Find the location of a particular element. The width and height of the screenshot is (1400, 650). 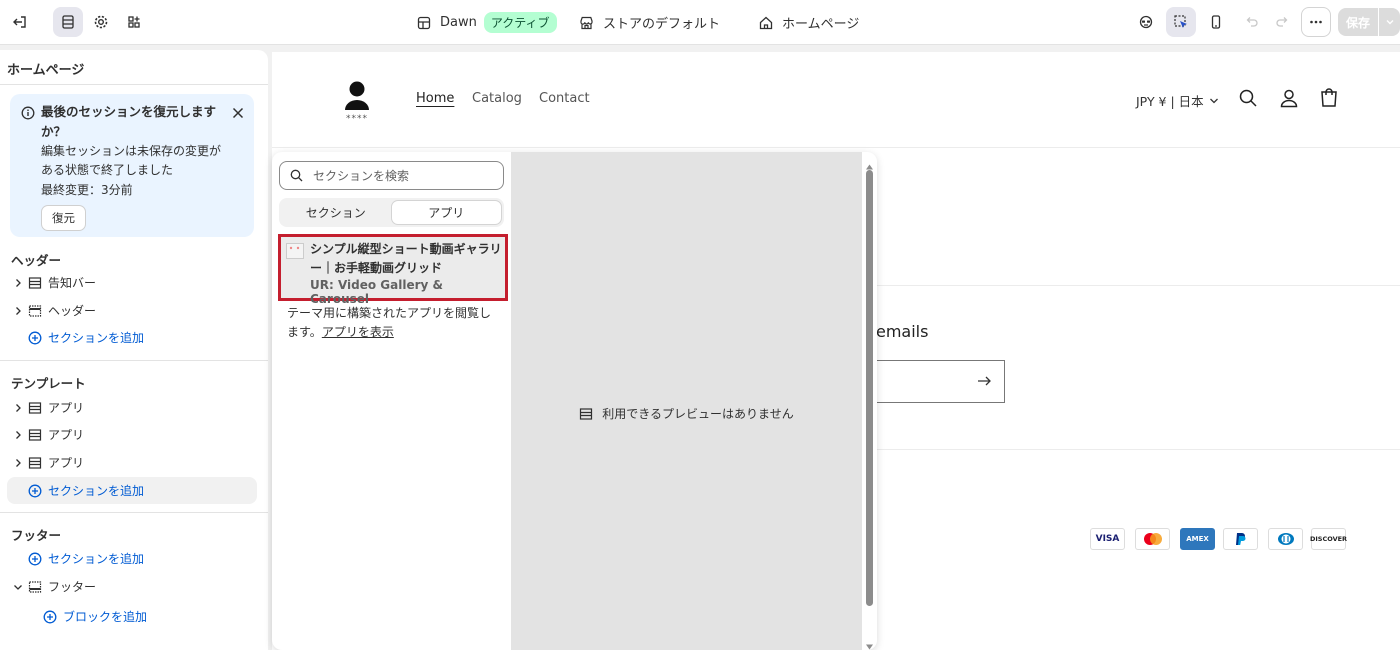

add-block-label: ブロックを追加 is located at coordinates (105, 617).